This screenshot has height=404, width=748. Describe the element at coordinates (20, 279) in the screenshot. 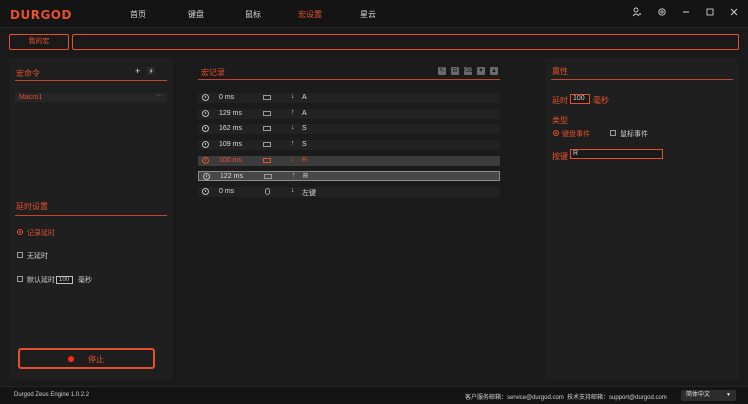

I see `default-delay-checkbox` at that location.